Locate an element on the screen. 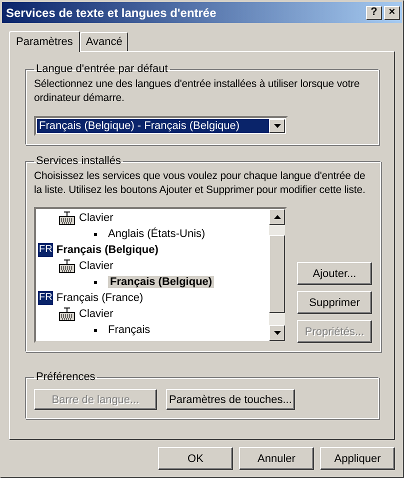 This screenshot has width=404, height=478. language-dropdown: Français (Belgique) - Français (Belgique) is located at coordinates (161, 126).